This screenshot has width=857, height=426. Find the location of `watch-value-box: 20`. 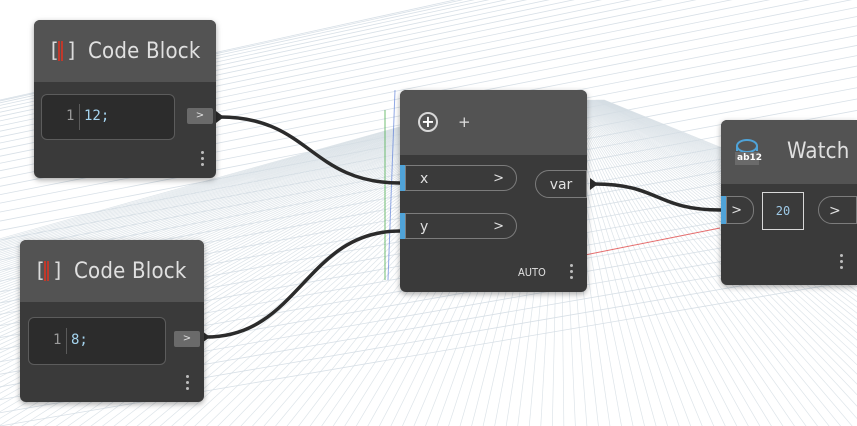

watch-value-box: 20 is located at coordinates (783, 211).